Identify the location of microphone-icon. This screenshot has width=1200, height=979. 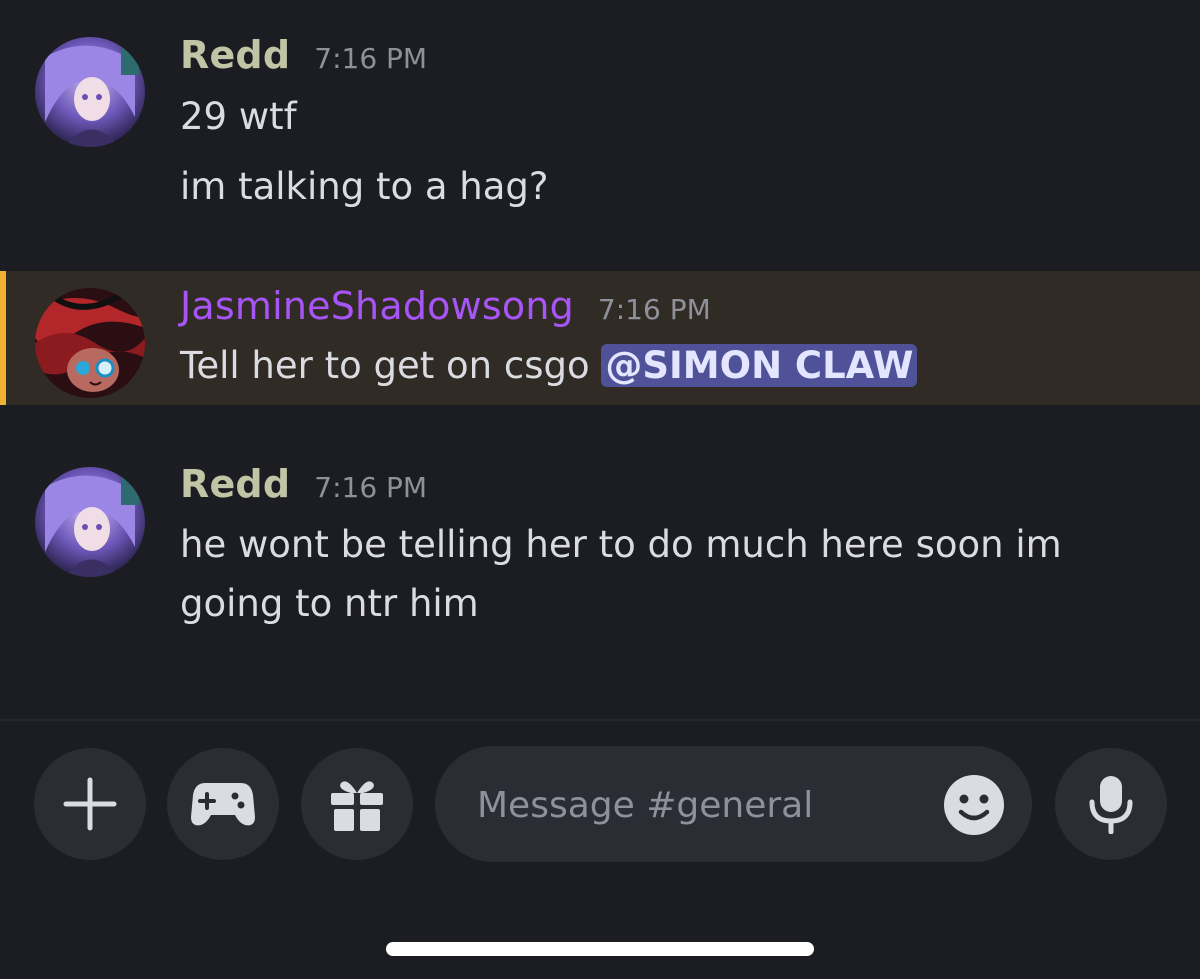
(1111, 805).